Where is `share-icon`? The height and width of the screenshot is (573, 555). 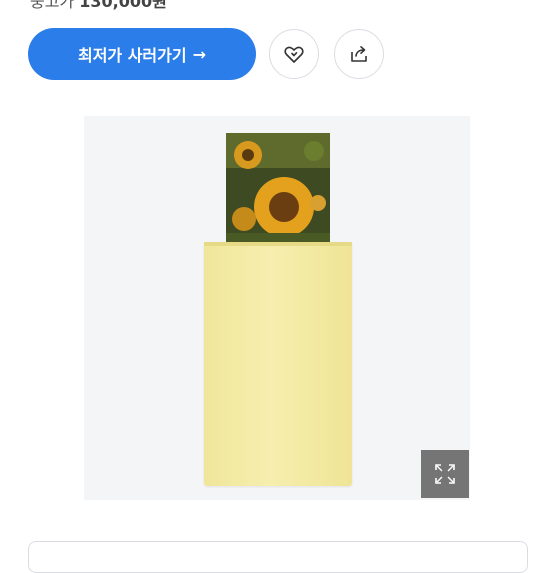 share-icon is located at coordinates (359, 54).